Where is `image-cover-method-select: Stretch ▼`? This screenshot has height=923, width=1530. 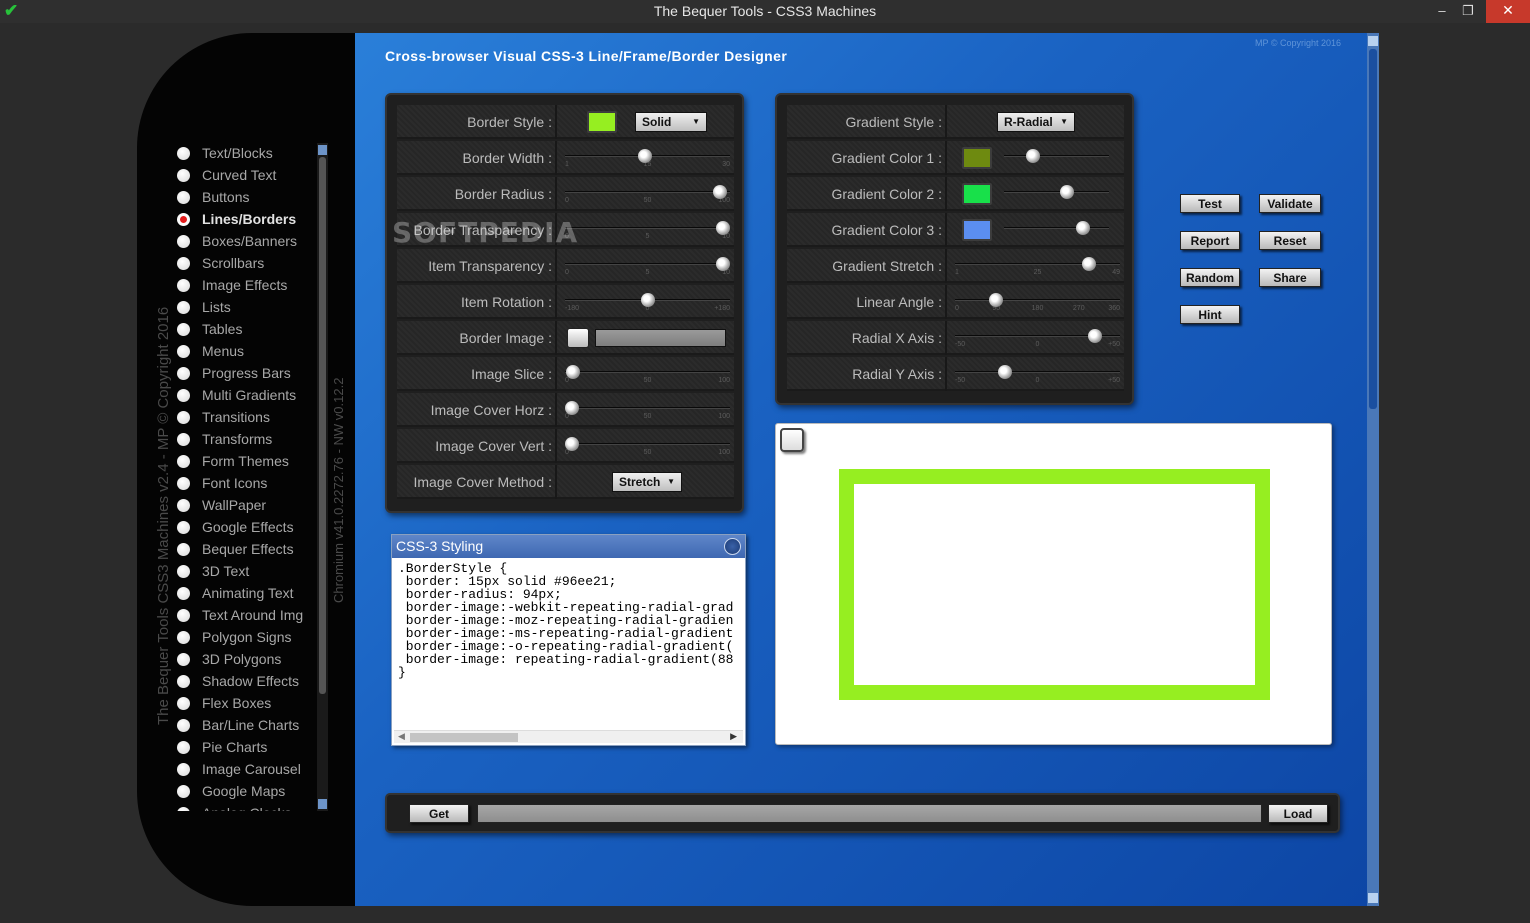
image-cover-method-select: Stretch ▼ is located at coordinates (647, 482).